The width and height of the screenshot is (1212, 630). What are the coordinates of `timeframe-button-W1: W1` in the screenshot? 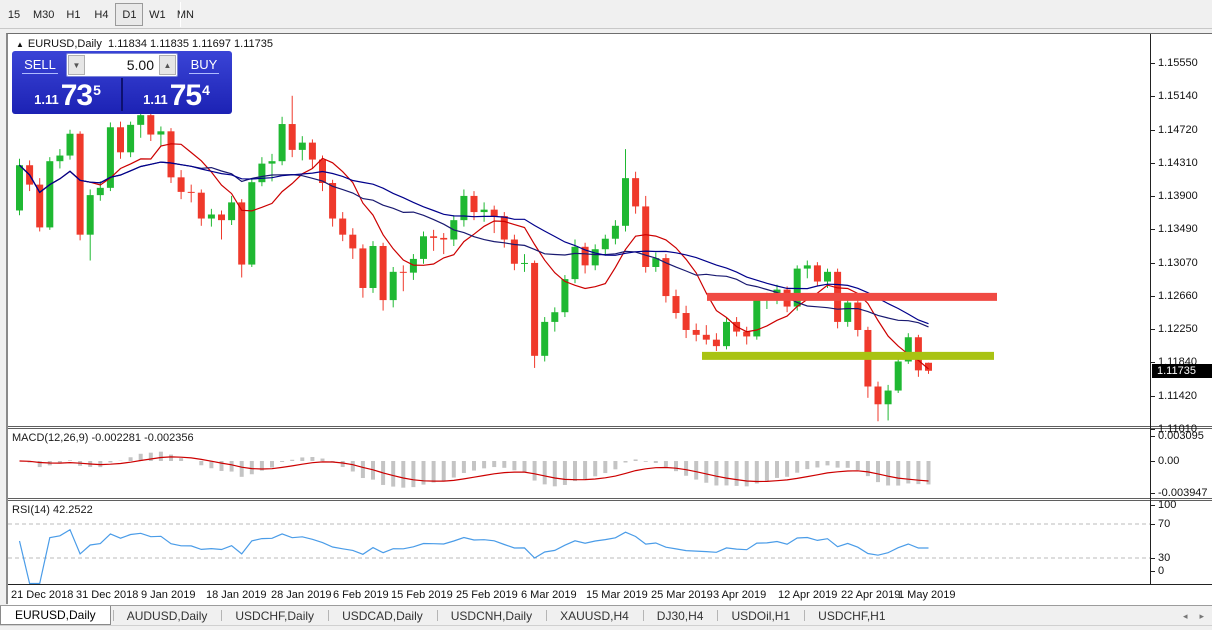 It's located at (157, 14).